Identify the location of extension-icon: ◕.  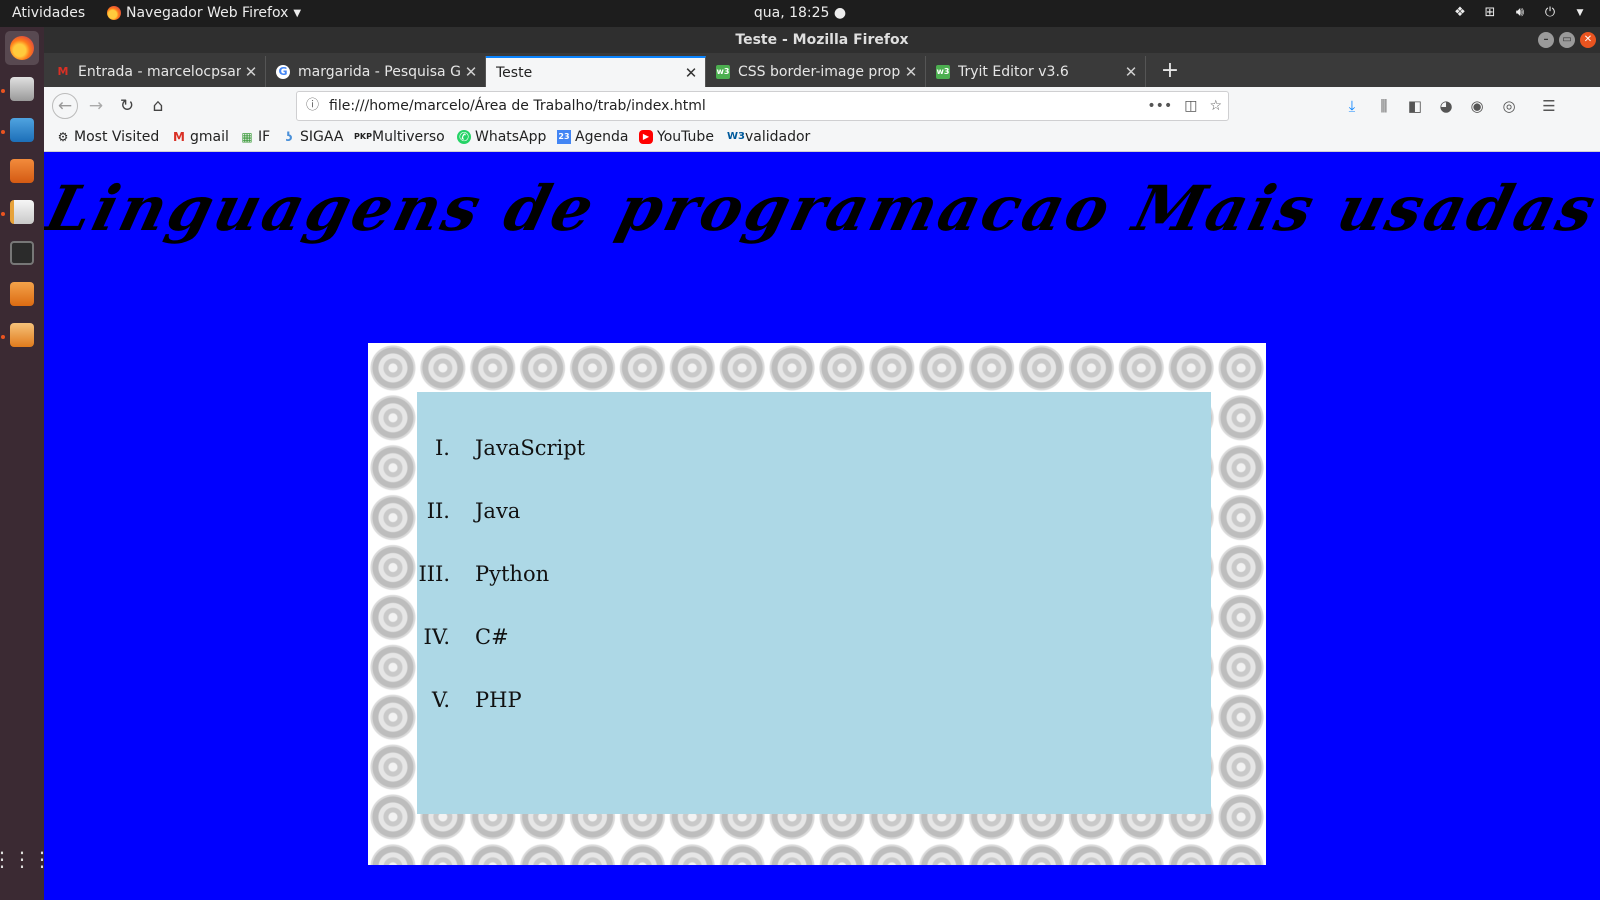
(1446, 106).